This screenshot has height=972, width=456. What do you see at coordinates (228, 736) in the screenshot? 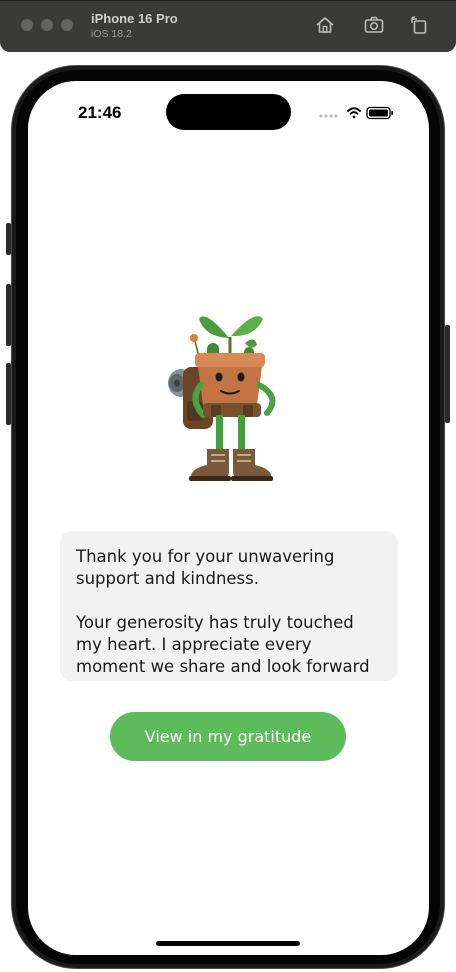
I see `view-gratitude-button: View in my gratitude` at bounding box center [228, 736].